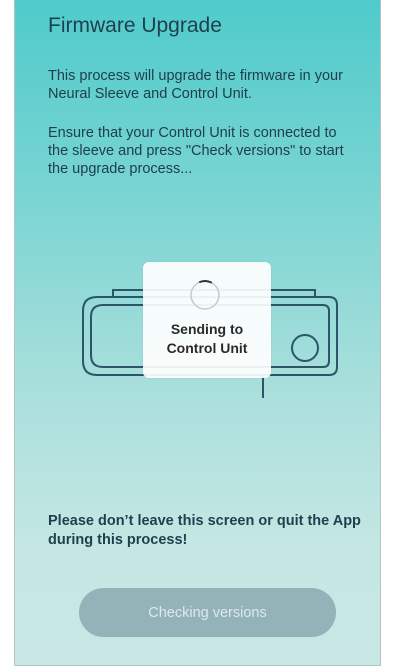  I want to click on progress-hud: Sending to Control Unit, so click(207, 320).